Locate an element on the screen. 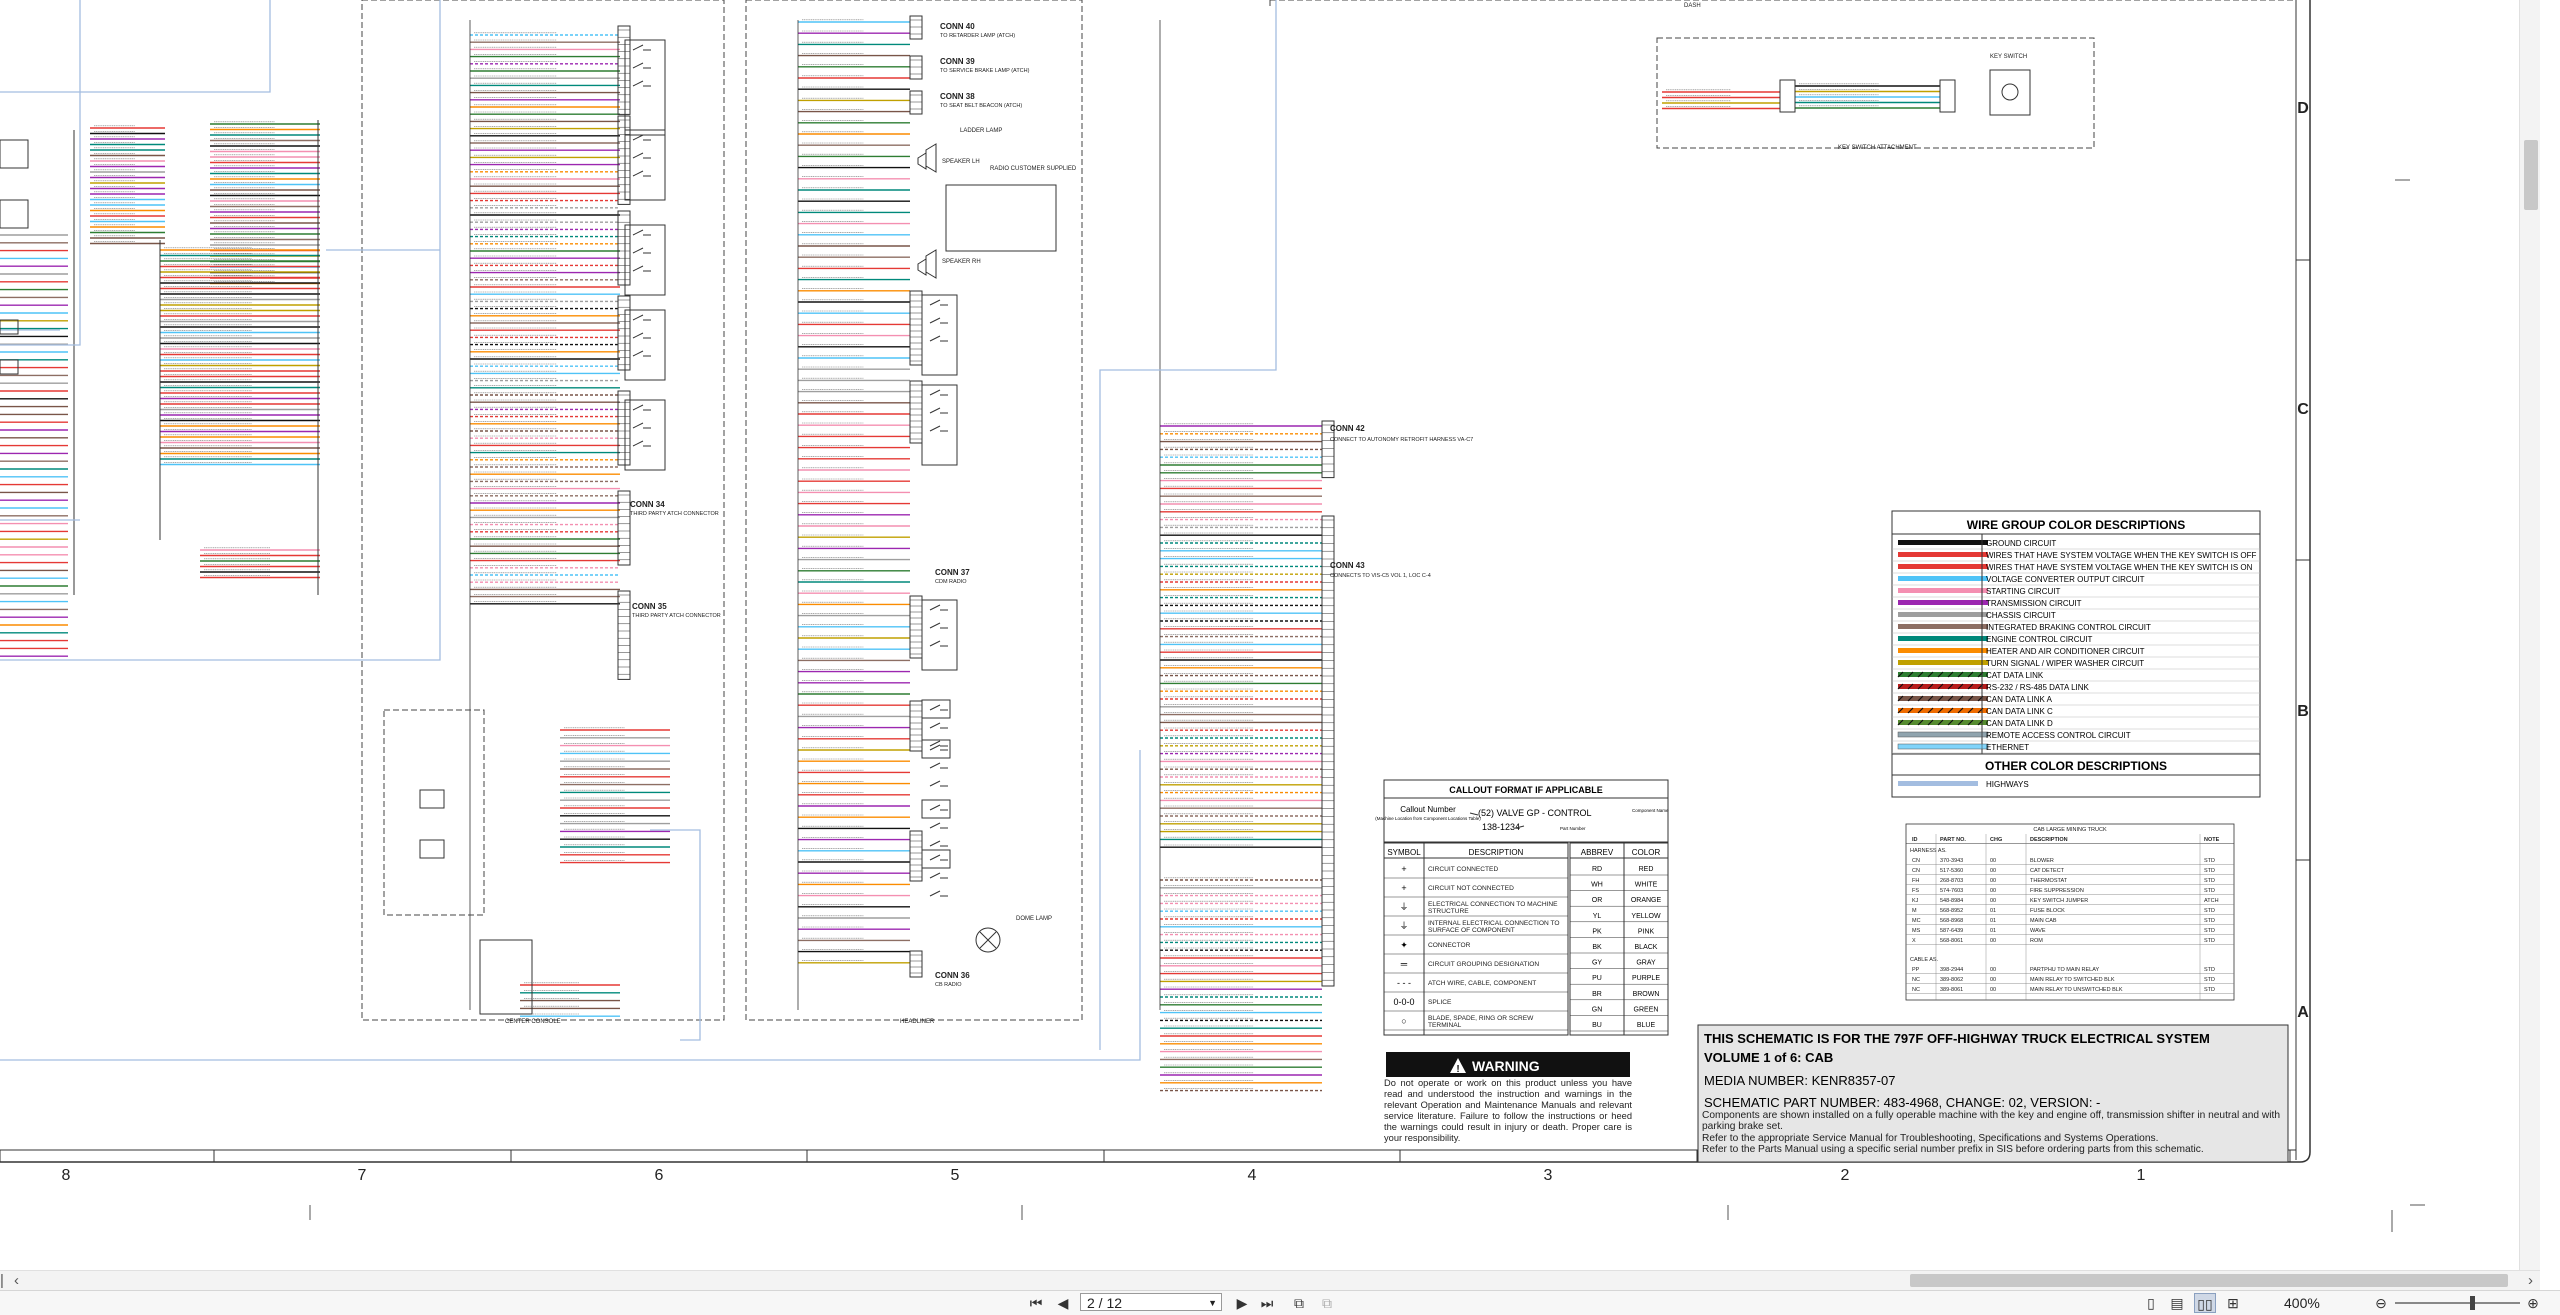 Image resolution: width=2560 pixels, height=1315 pixels. first-page-icon: ⏮ is located at coordinates (1036, 1303).